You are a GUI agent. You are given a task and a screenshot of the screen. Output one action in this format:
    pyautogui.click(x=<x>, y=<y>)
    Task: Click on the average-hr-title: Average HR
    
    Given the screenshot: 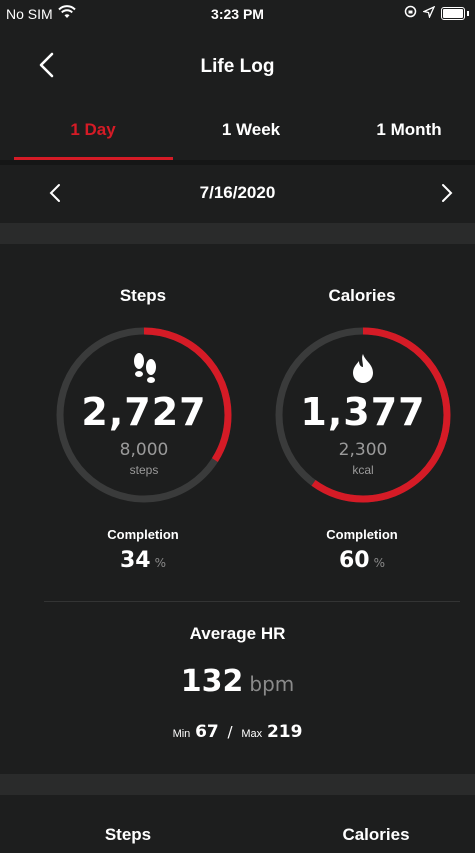 What is the action you would take?
    pyautogui.click(x=237, y=633)
    